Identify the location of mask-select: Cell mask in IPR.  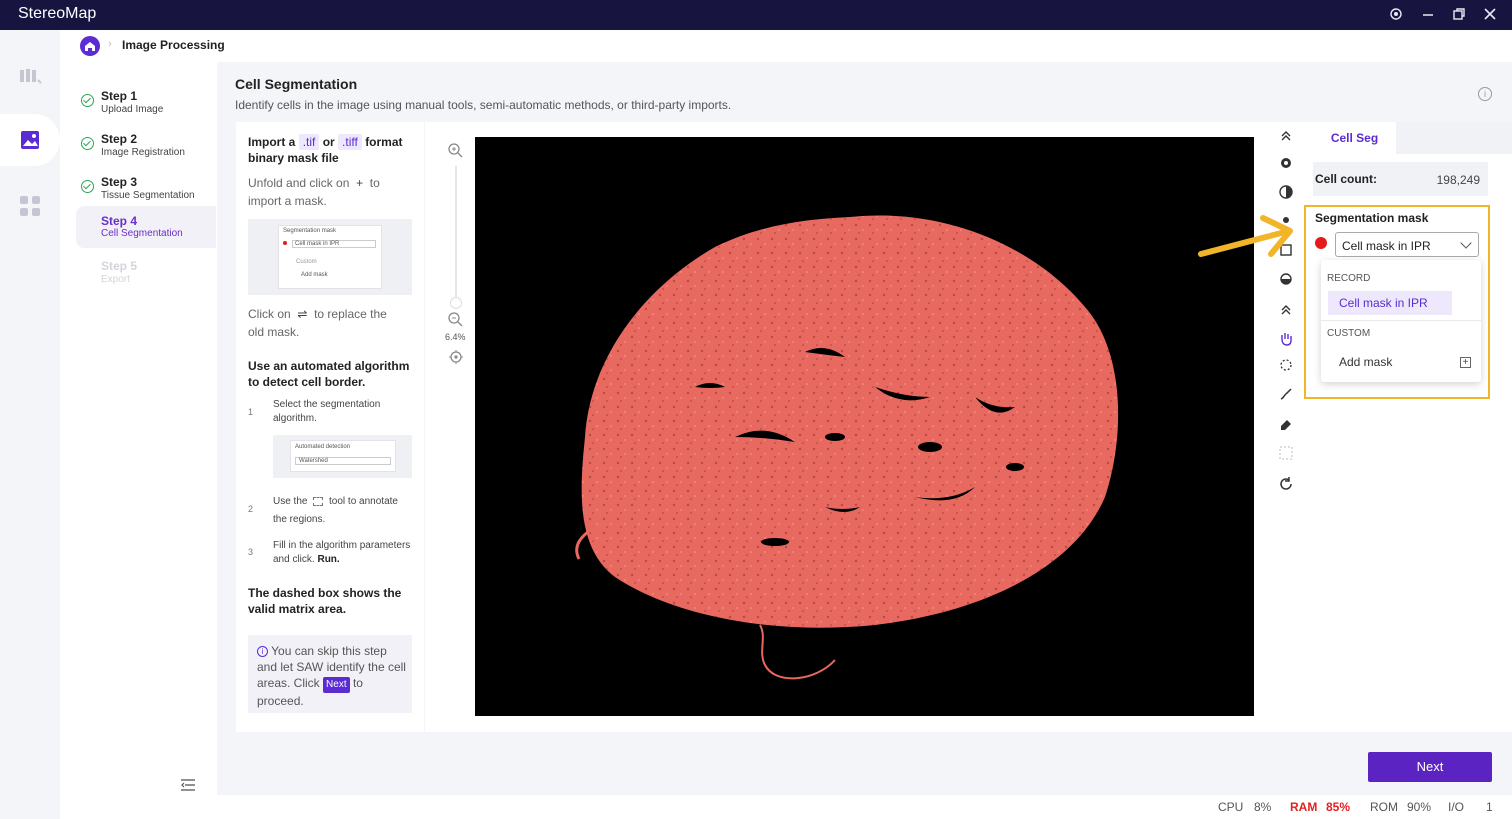
(1407, 244).